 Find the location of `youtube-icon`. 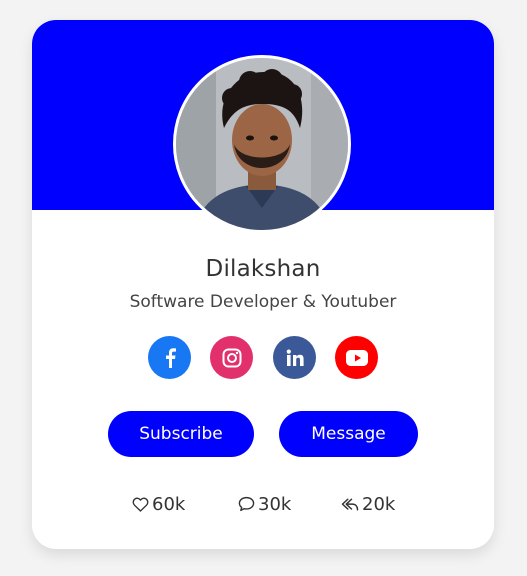

youtube-icon is located at coordinates (356, 357).